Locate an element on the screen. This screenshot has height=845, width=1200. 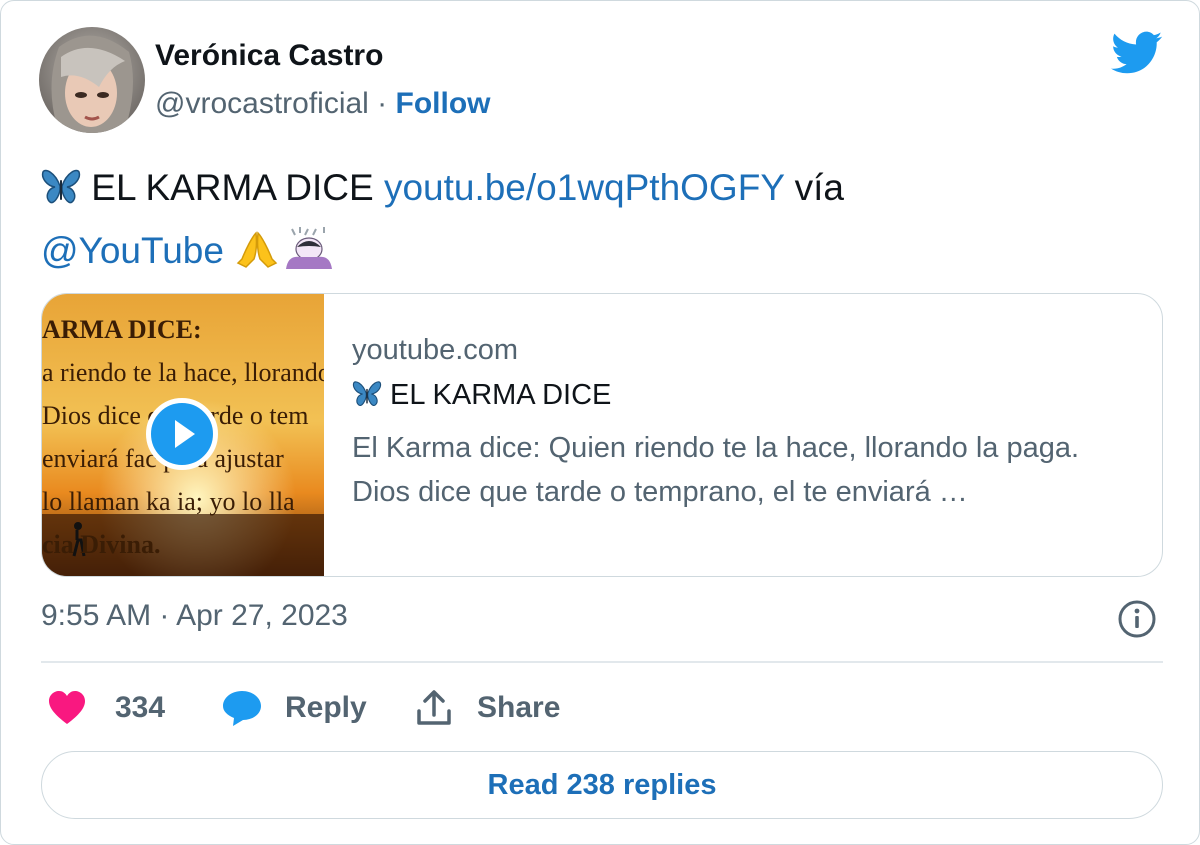
read-replies-button: Read 238 replies is located at coordinates (602, 785).